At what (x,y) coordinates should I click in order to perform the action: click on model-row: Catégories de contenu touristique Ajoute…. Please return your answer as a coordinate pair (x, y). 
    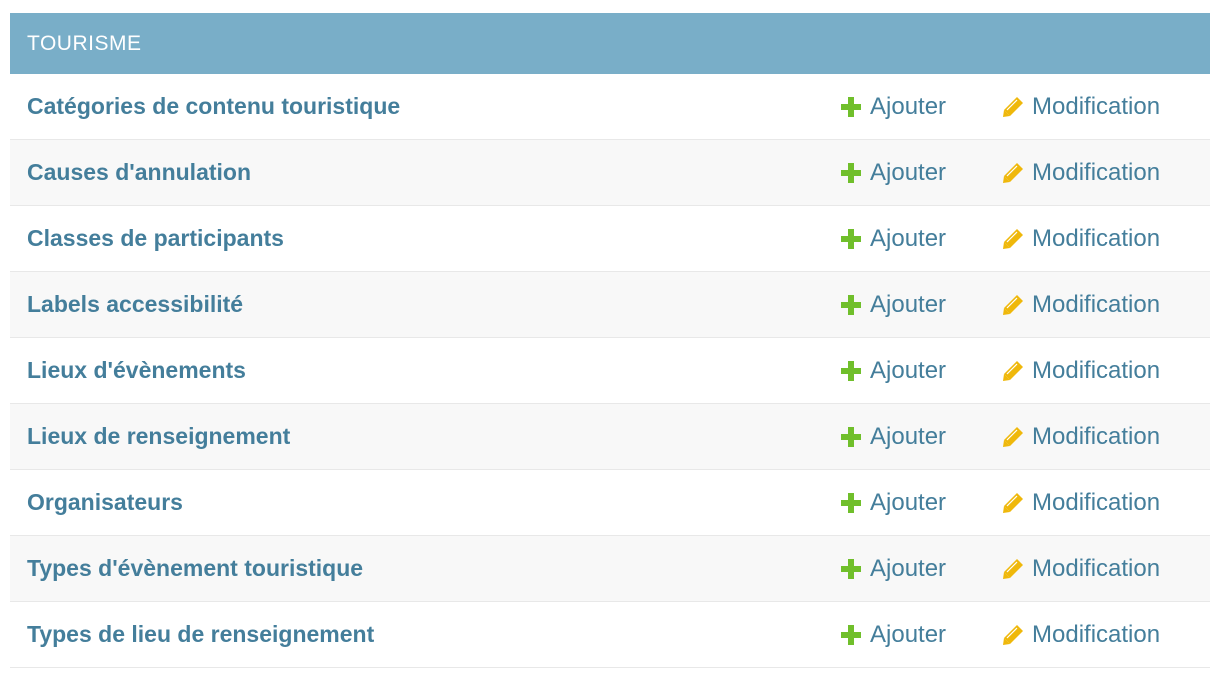
    Looking at the image, I should click on (610, 107).